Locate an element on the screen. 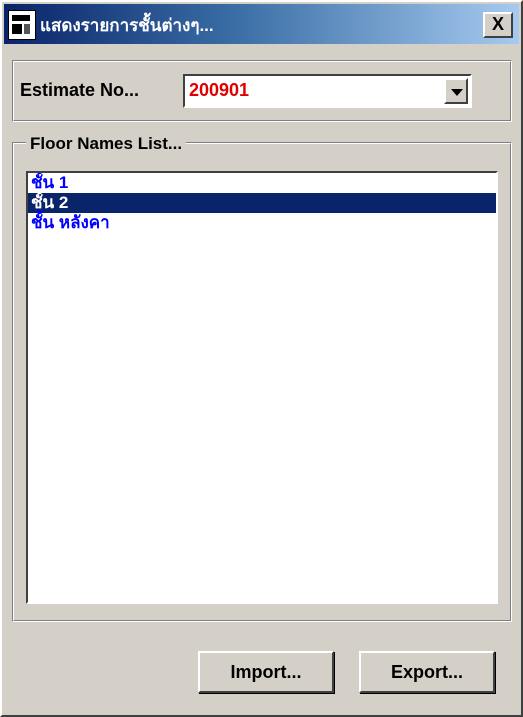 The height and width of the screenshot is (717, 523). dropdown-button is located at coordinates (456, 91).